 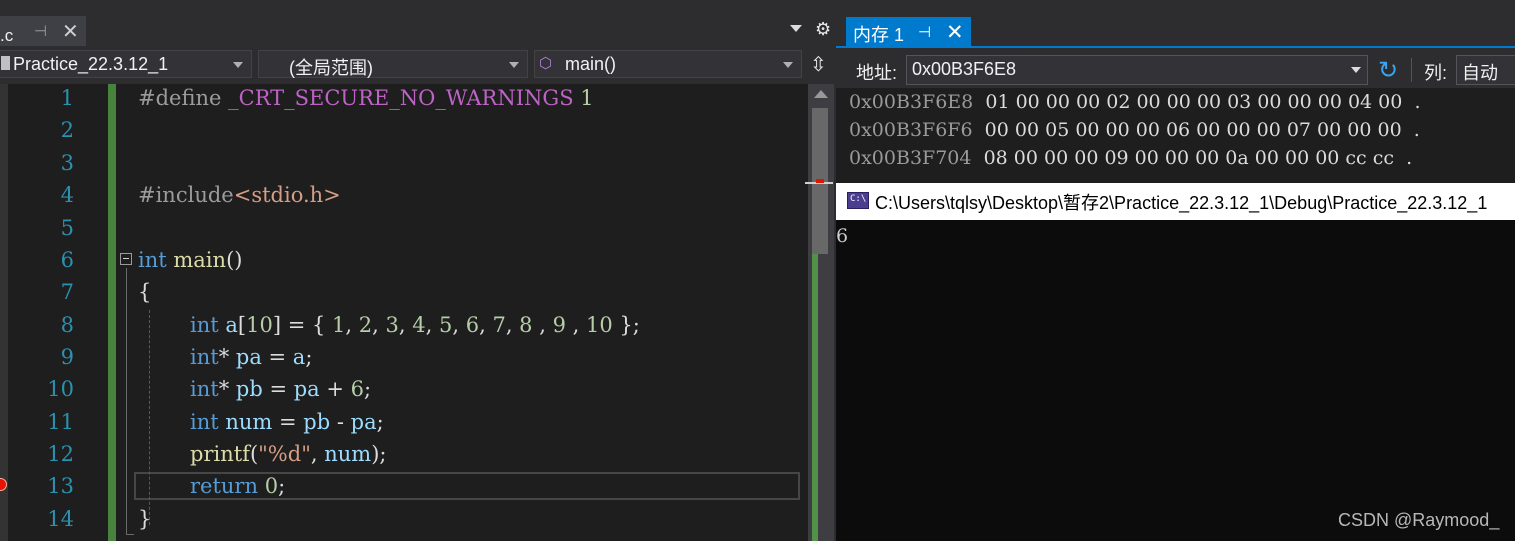 I want to click on indicator-margin, so click(x=4, y=312).